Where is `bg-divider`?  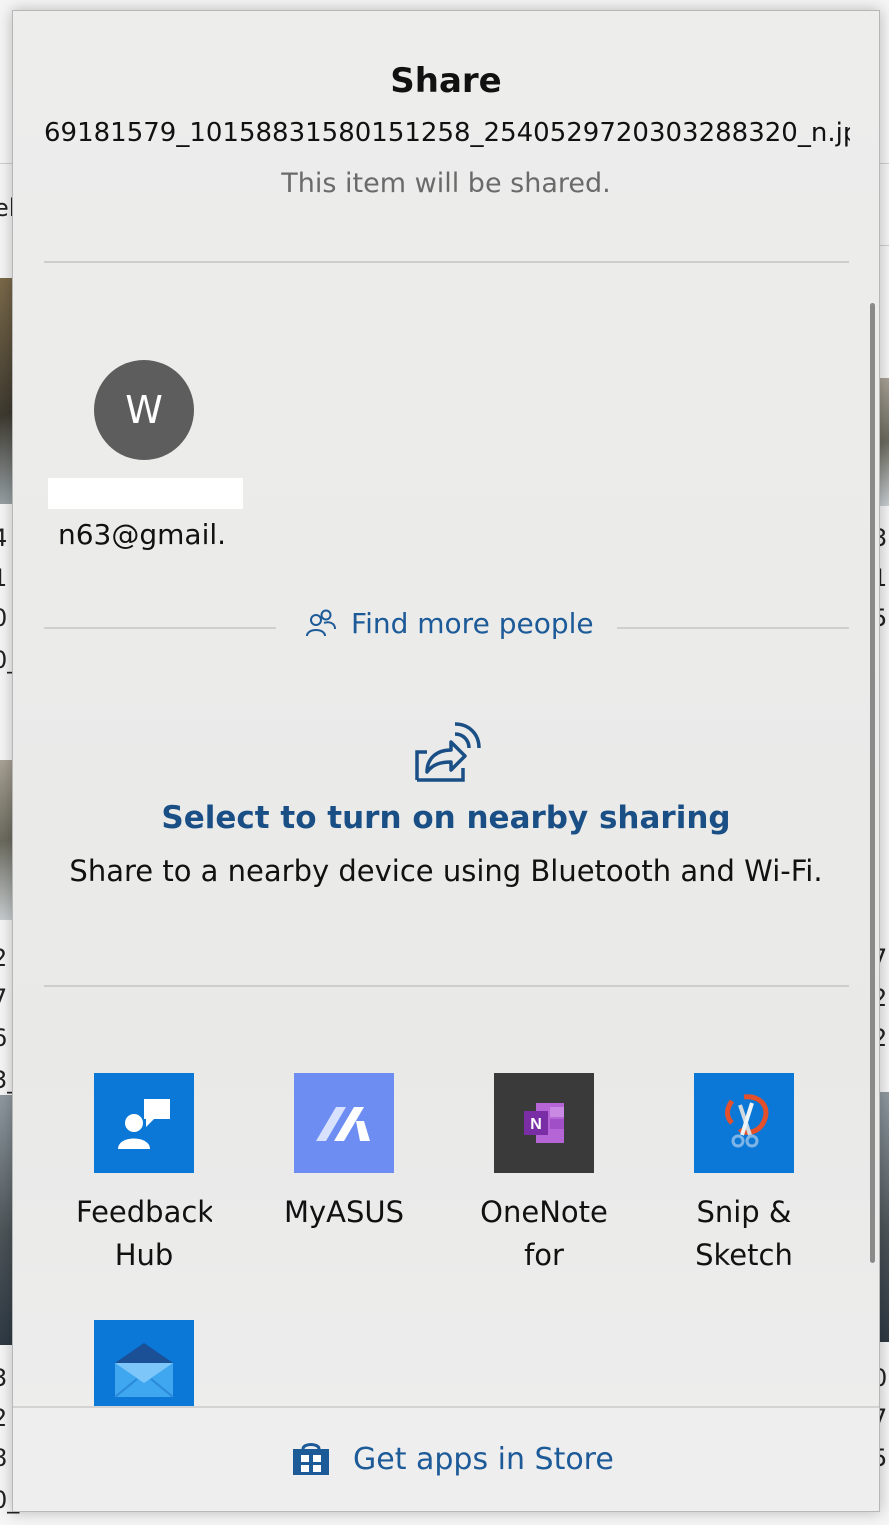 bg-divider is located at coordinates (6, 163).